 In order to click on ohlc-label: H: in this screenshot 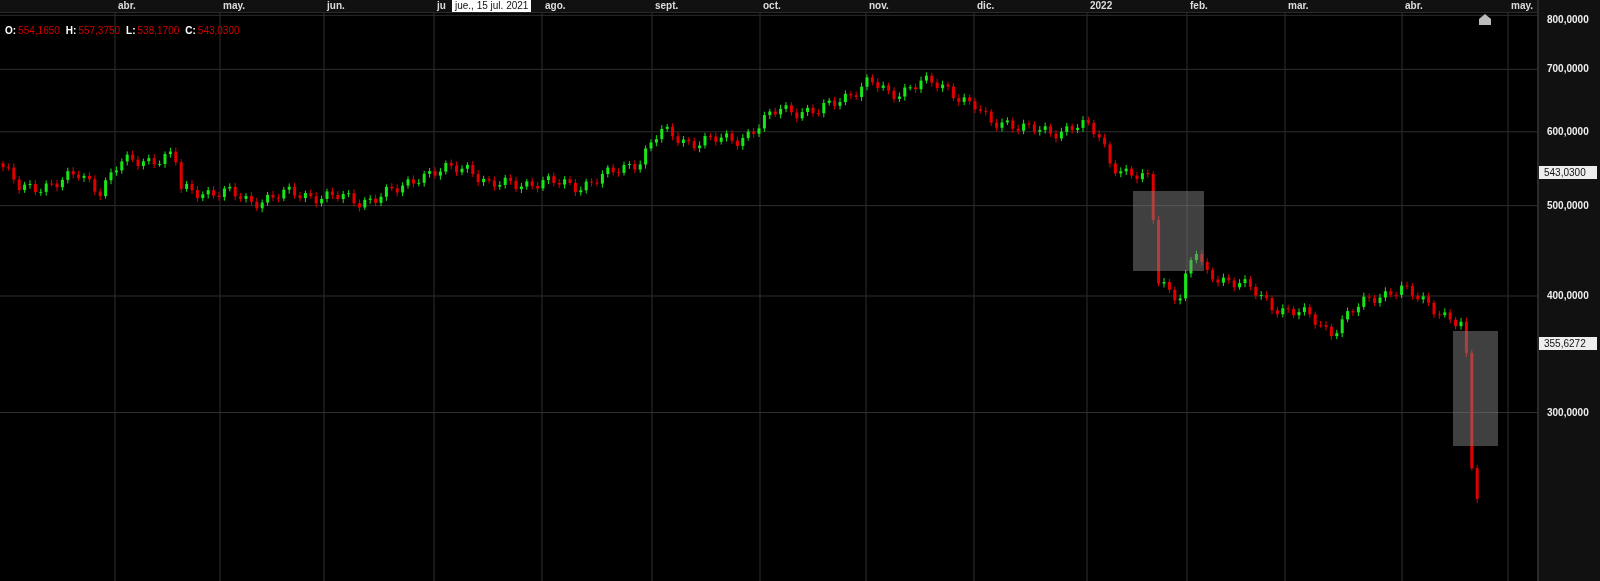, I will do `click(71, 30)`.